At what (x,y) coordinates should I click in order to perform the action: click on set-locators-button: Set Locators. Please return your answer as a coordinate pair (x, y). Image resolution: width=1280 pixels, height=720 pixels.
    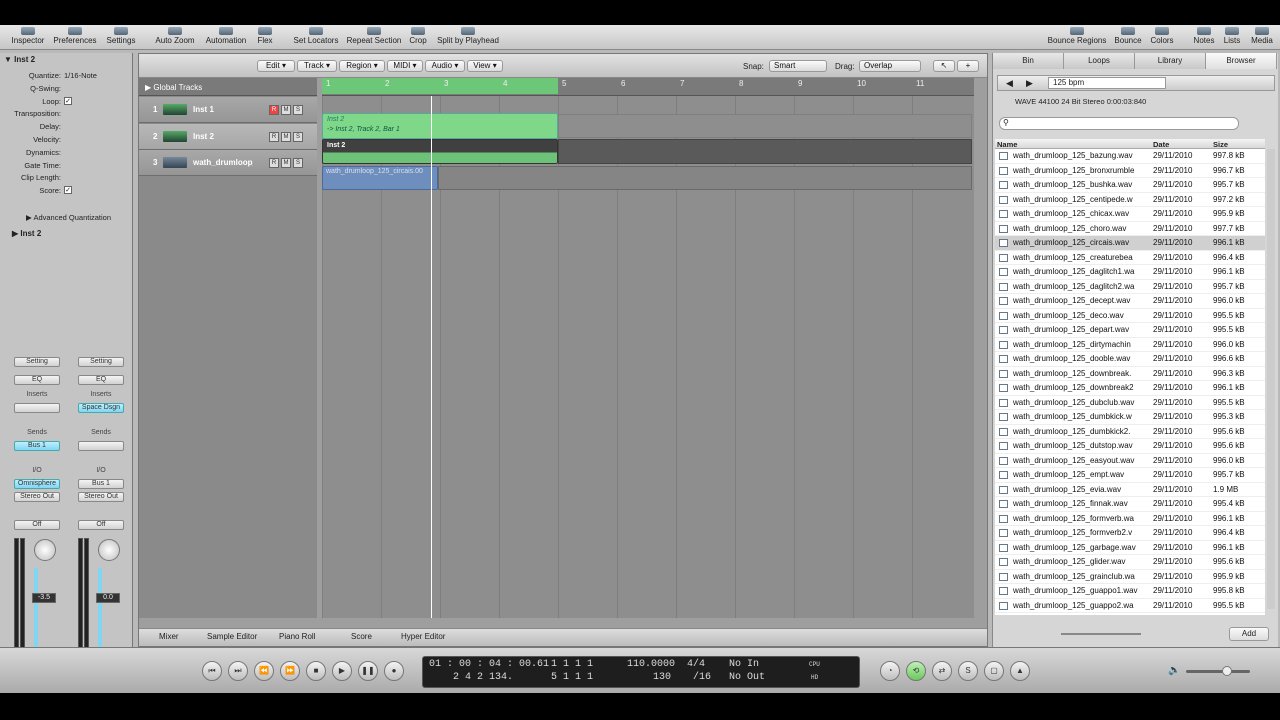
    Looking at the image, I should click on (316, 36).